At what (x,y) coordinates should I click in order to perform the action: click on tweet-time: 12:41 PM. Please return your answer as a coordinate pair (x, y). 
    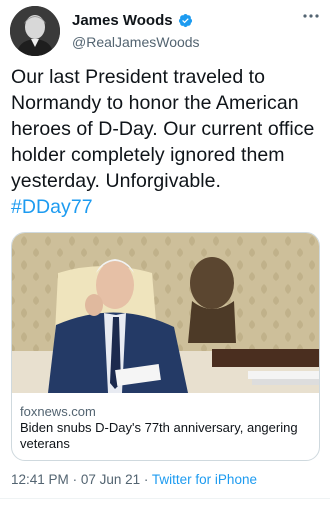
    Looking at the image, I should click on (40, 479).